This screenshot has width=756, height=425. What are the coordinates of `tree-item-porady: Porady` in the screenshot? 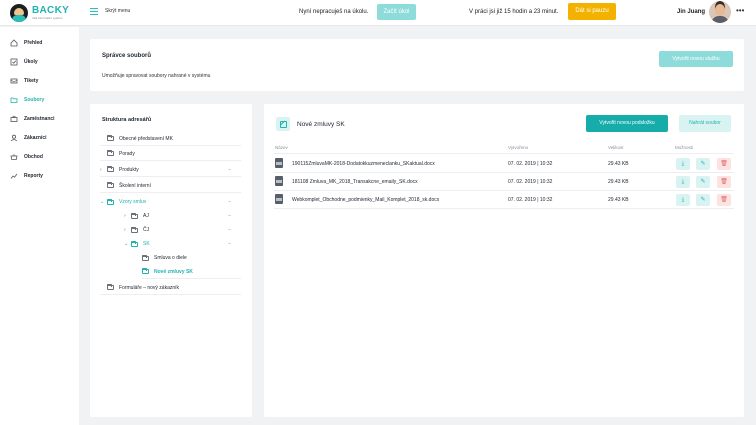 It's located at (170, 154).